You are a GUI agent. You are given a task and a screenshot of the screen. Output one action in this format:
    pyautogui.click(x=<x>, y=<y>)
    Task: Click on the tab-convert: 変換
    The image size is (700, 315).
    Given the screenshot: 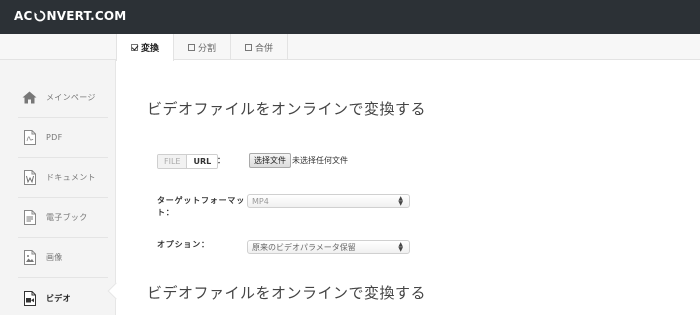 What is the action you would take?
    pyautogui.click(x=145, y=47)
    